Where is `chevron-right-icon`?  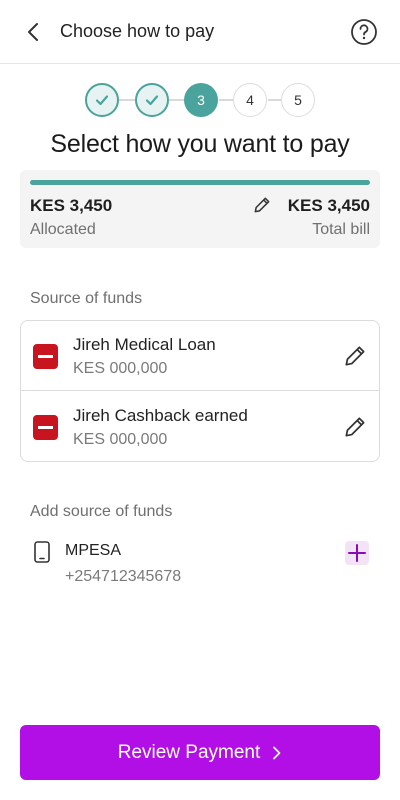 chevron-right-icon is located at coordinates (277, 752).